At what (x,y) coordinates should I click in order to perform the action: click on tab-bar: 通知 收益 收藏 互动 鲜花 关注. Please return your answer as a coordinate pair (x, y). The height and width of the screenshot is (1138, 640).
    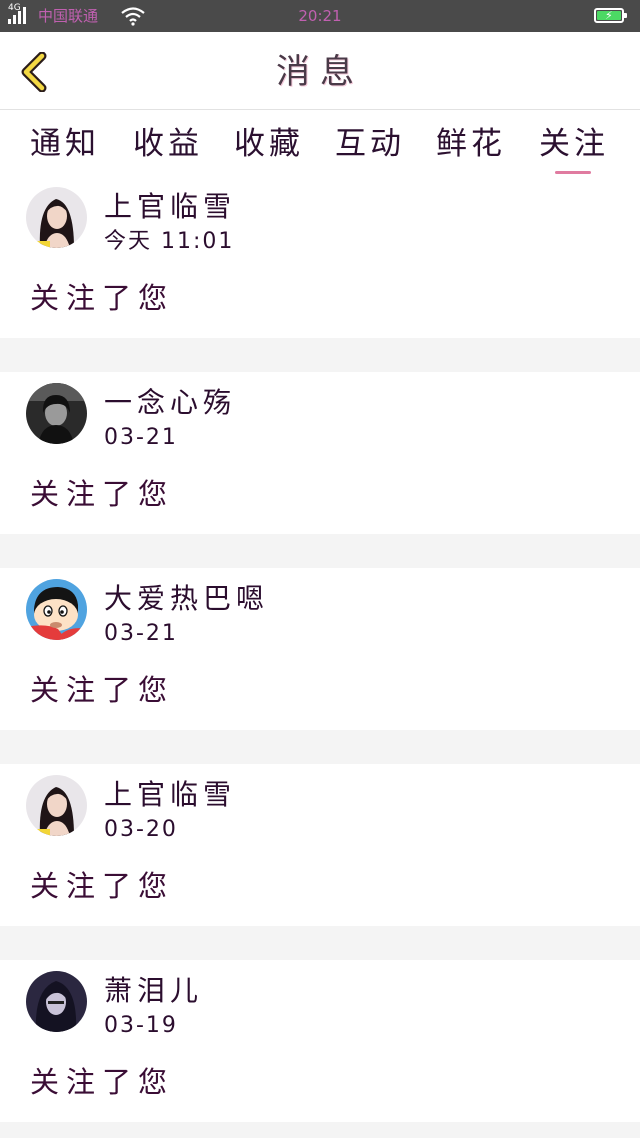
    Looking at the image, I should click on (320, 143).